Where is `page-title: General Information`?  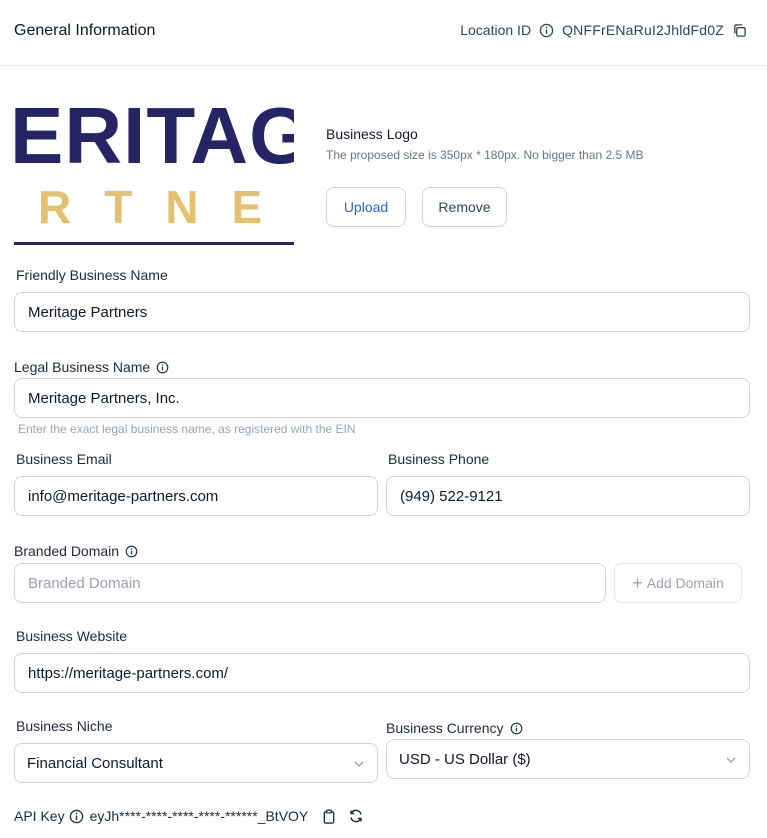 page-title: General Information is located at coordinates (85, 30).